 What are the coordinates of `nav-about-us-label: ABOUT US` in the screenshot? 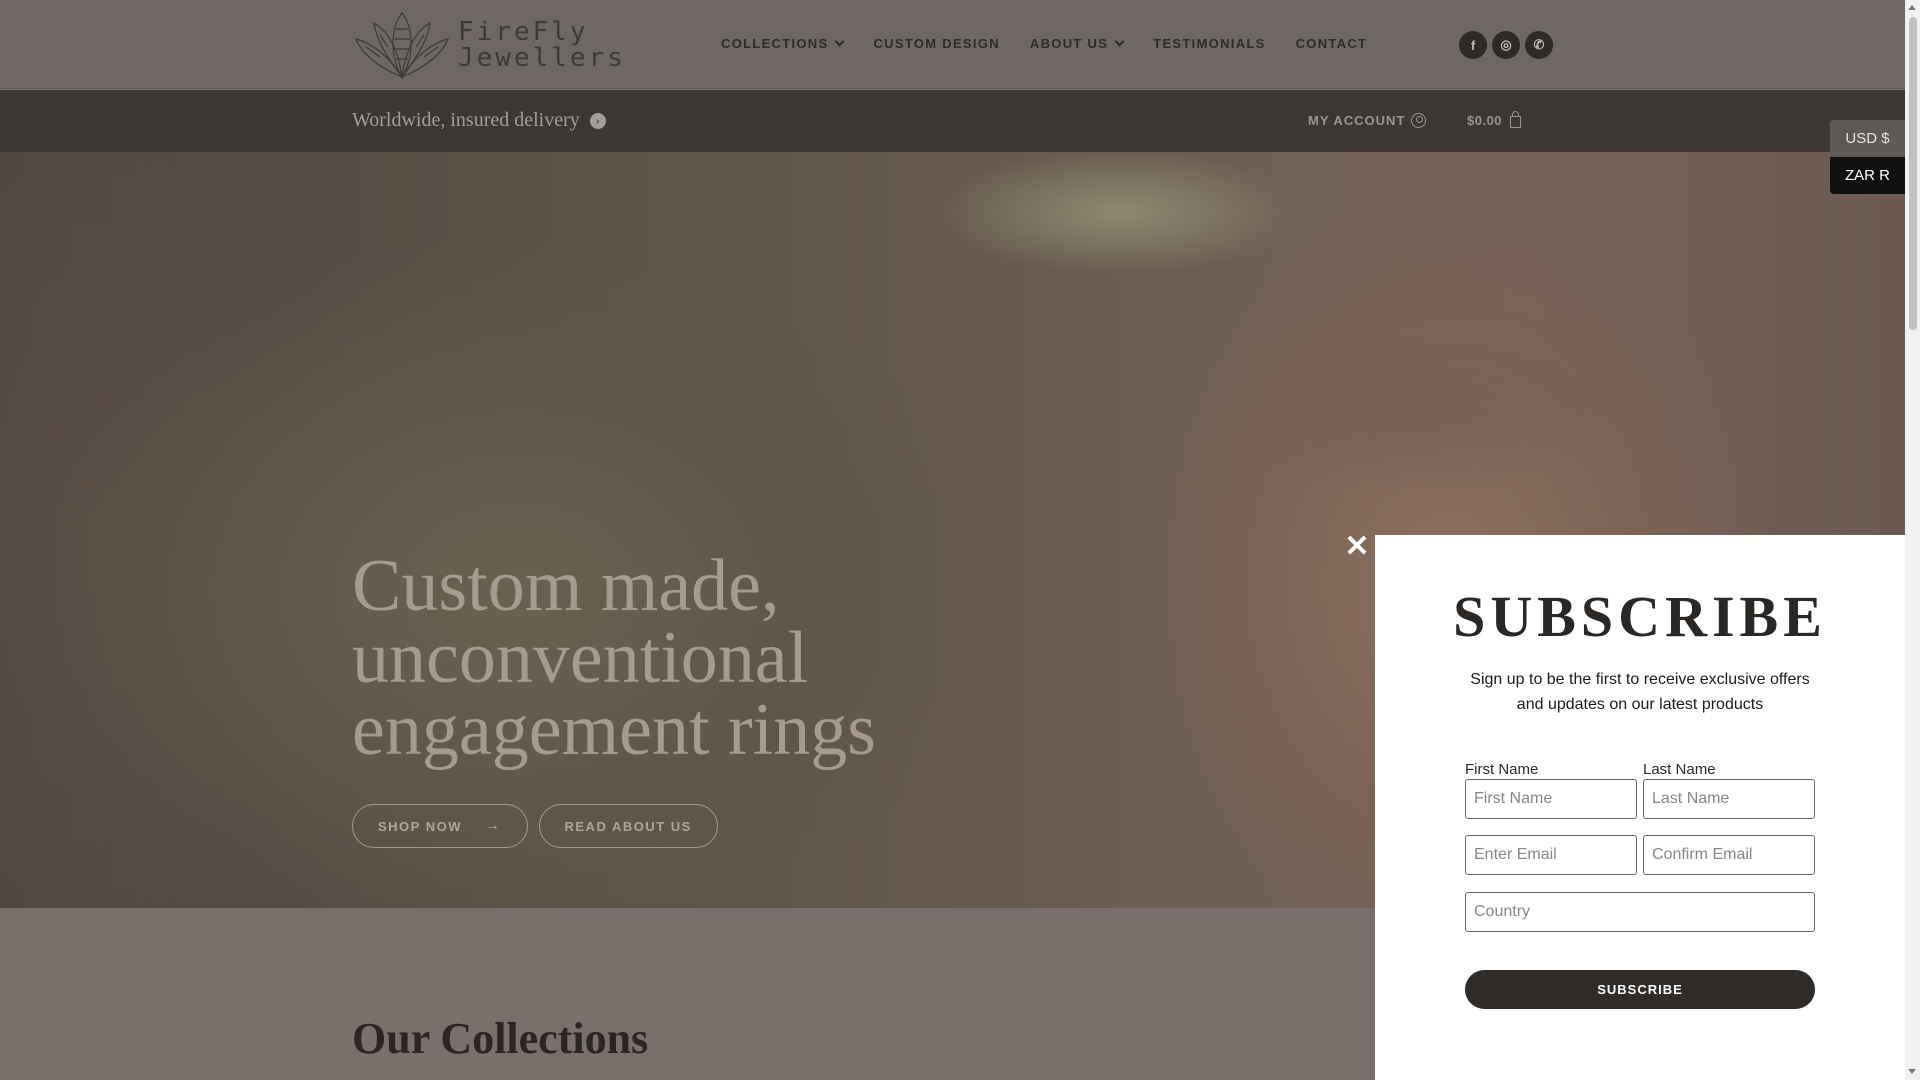 It's located at (1069, 43).